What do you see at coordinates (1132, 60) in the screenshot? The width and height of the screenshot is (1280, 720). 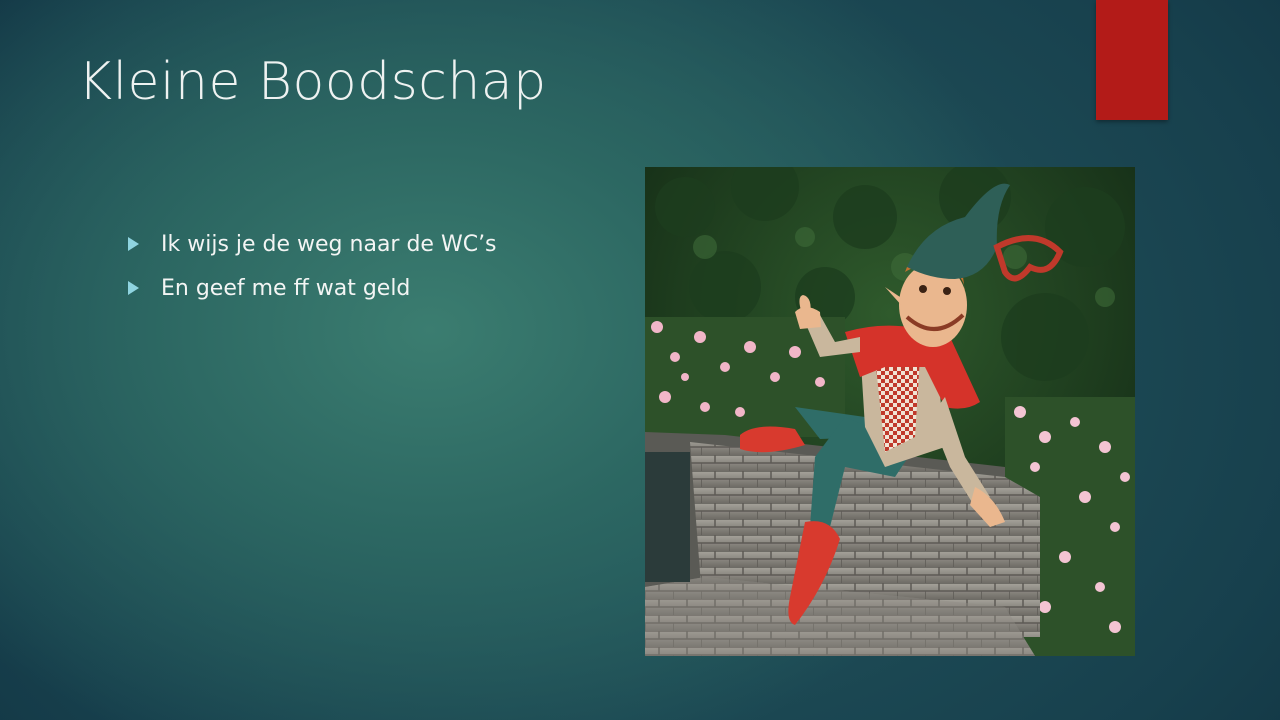 I see `accent-bar` at bounding box center [1132, 60].